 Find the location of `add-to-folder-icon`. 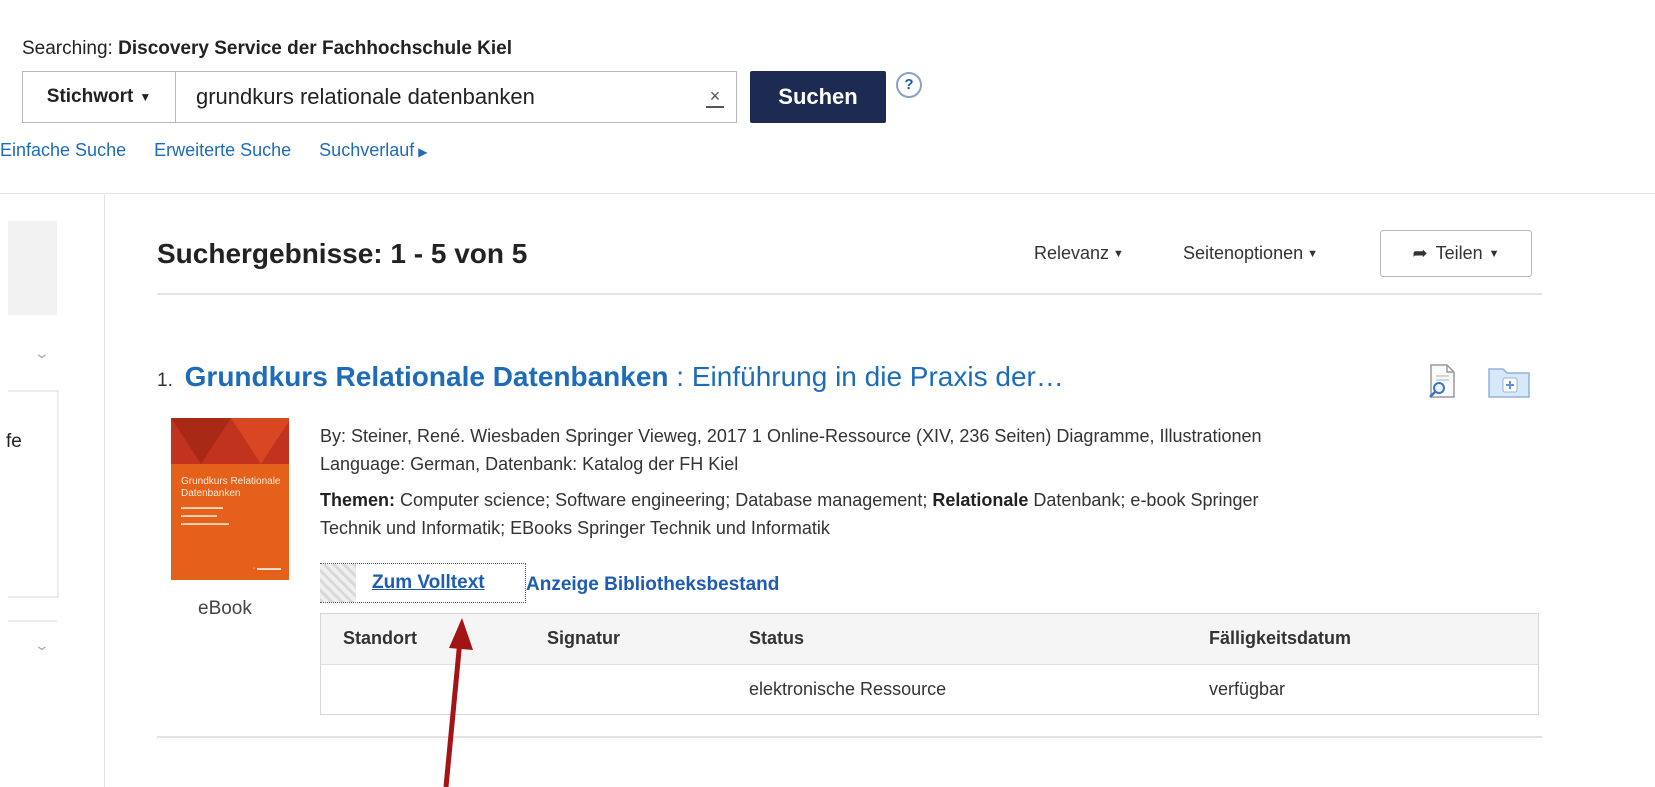

add-to-folder-icon is located at coordinates (1509, 381).